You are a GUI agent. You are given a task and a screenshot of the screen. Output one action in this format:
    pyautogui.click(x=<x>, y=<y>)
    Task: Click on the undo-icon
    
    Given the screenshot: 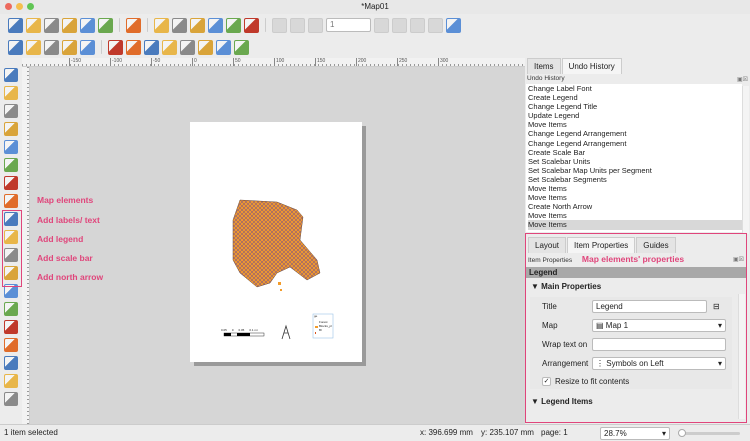 What is the action you would take?
    pyautogui.click(x=233, y=25)
    